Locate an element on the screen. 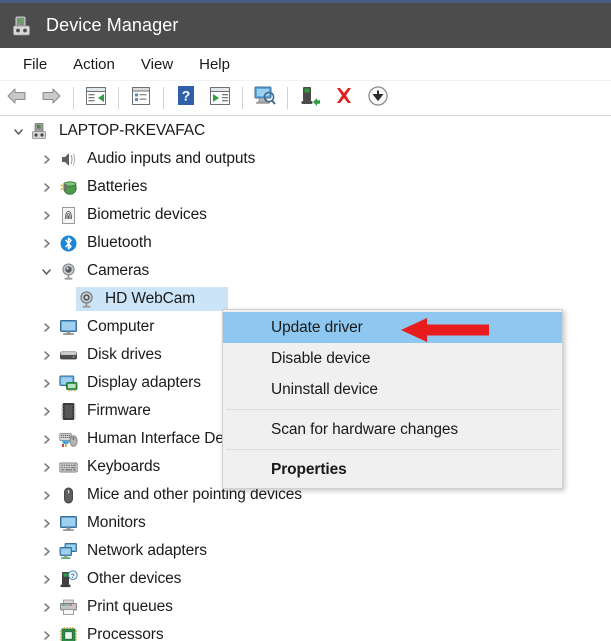  toolbar-help-button: ? is located at coordinates (186, 98).